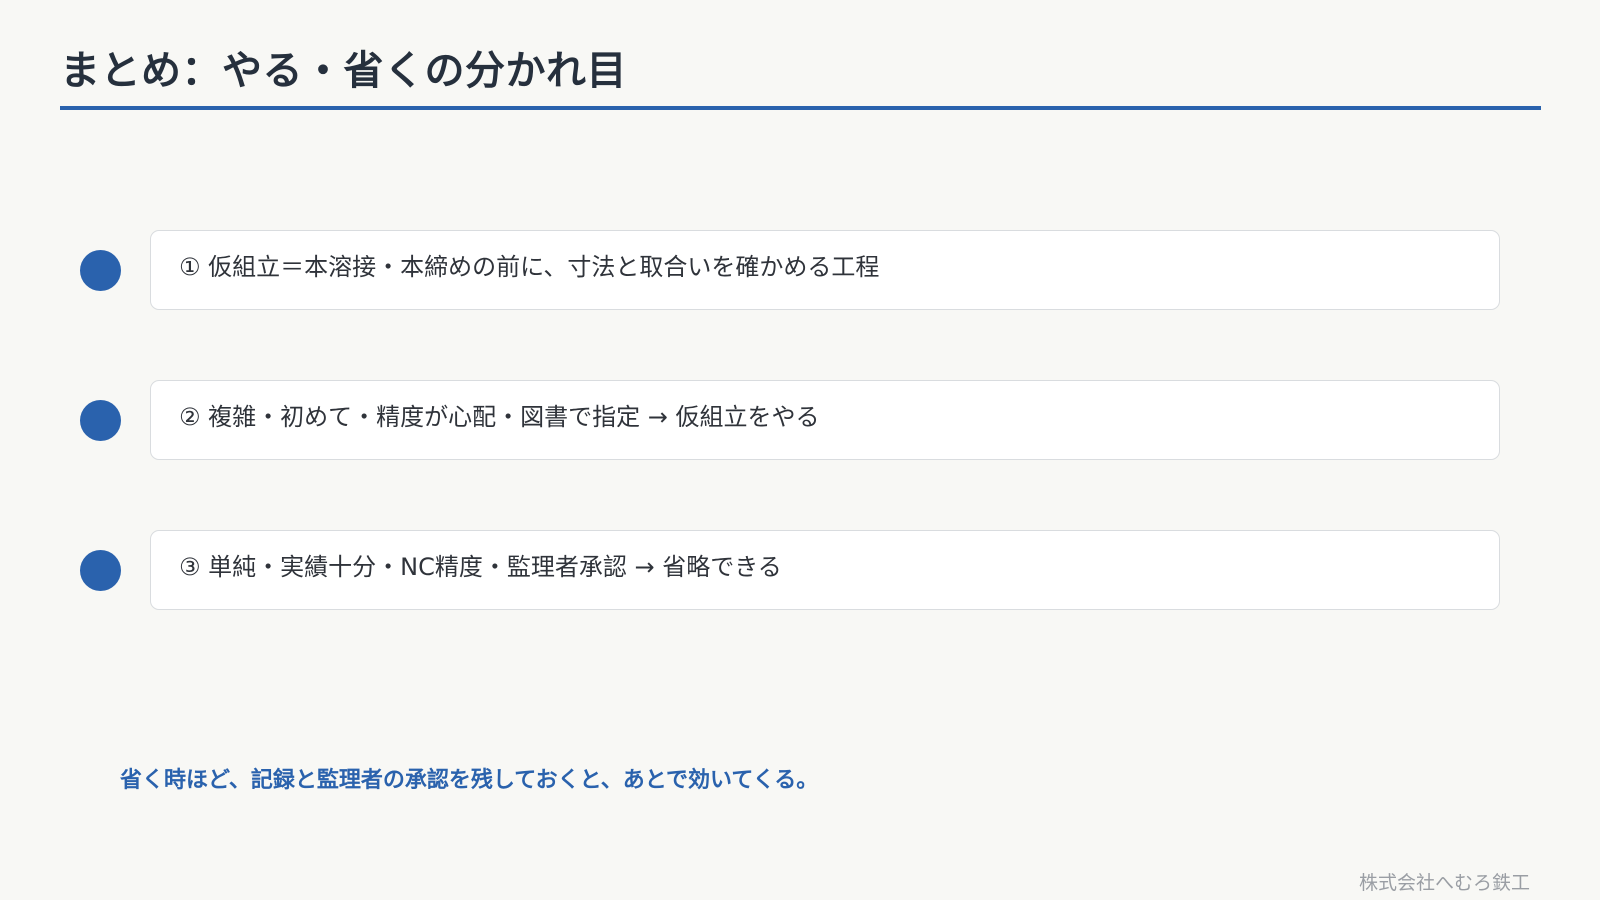  I want to click on summary-point: ① 仮組立＝本溶接・本締めの前に、寸法と取合いを確かめる工程, so click(800, 271).